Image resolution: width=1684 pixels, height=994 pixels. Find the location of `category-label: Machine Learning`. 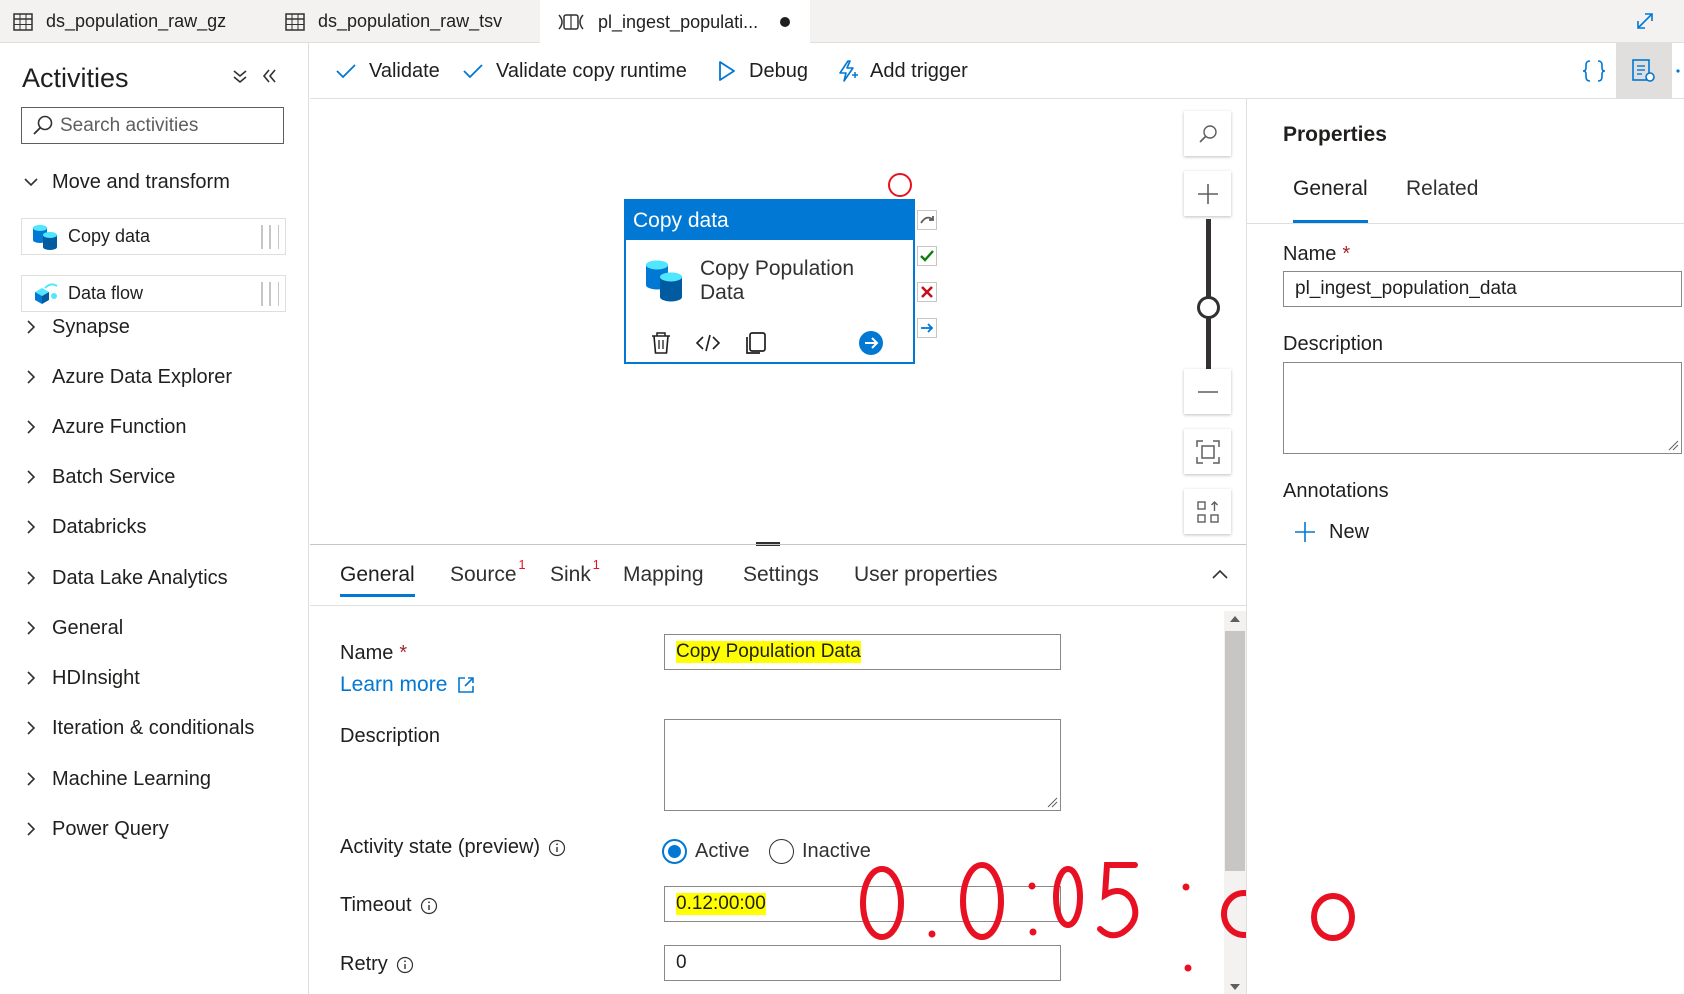

category-label: Machine Learning is located at coordinates (131, 778).